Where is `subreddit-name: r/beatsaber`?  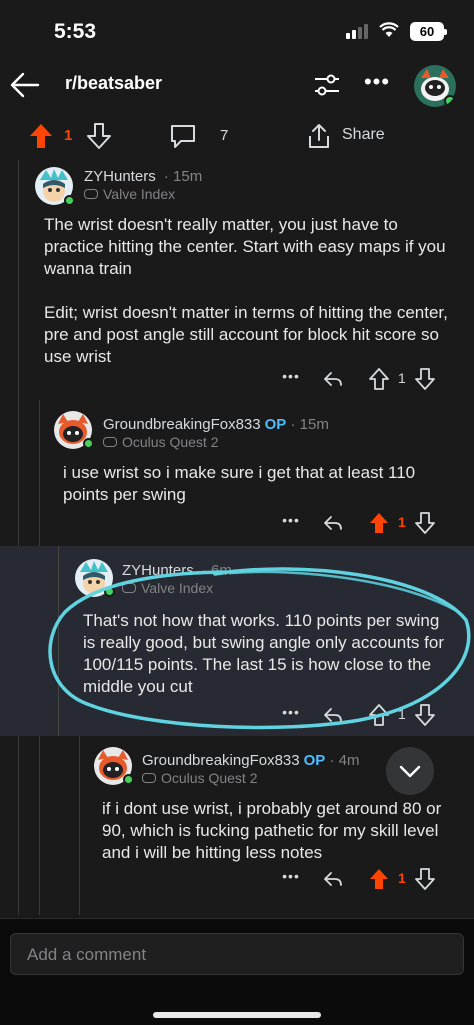
subreddit-name: r/beatsaber is located at coordinates (113, 83).